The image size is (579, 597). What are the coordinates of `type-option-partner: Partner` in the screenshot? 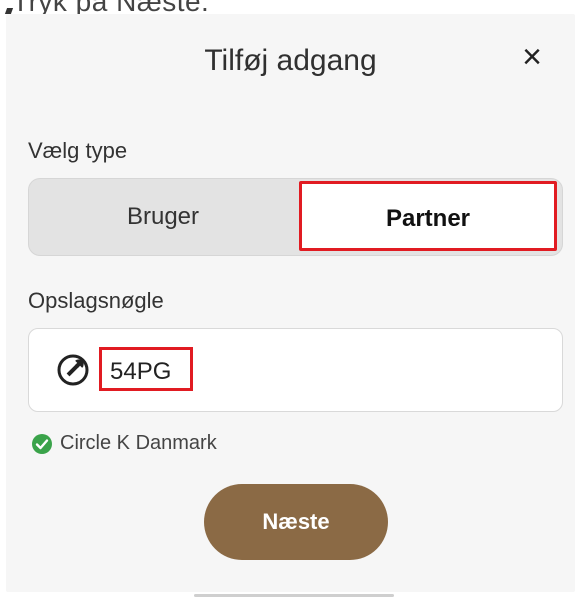 It's located at (428, 216).